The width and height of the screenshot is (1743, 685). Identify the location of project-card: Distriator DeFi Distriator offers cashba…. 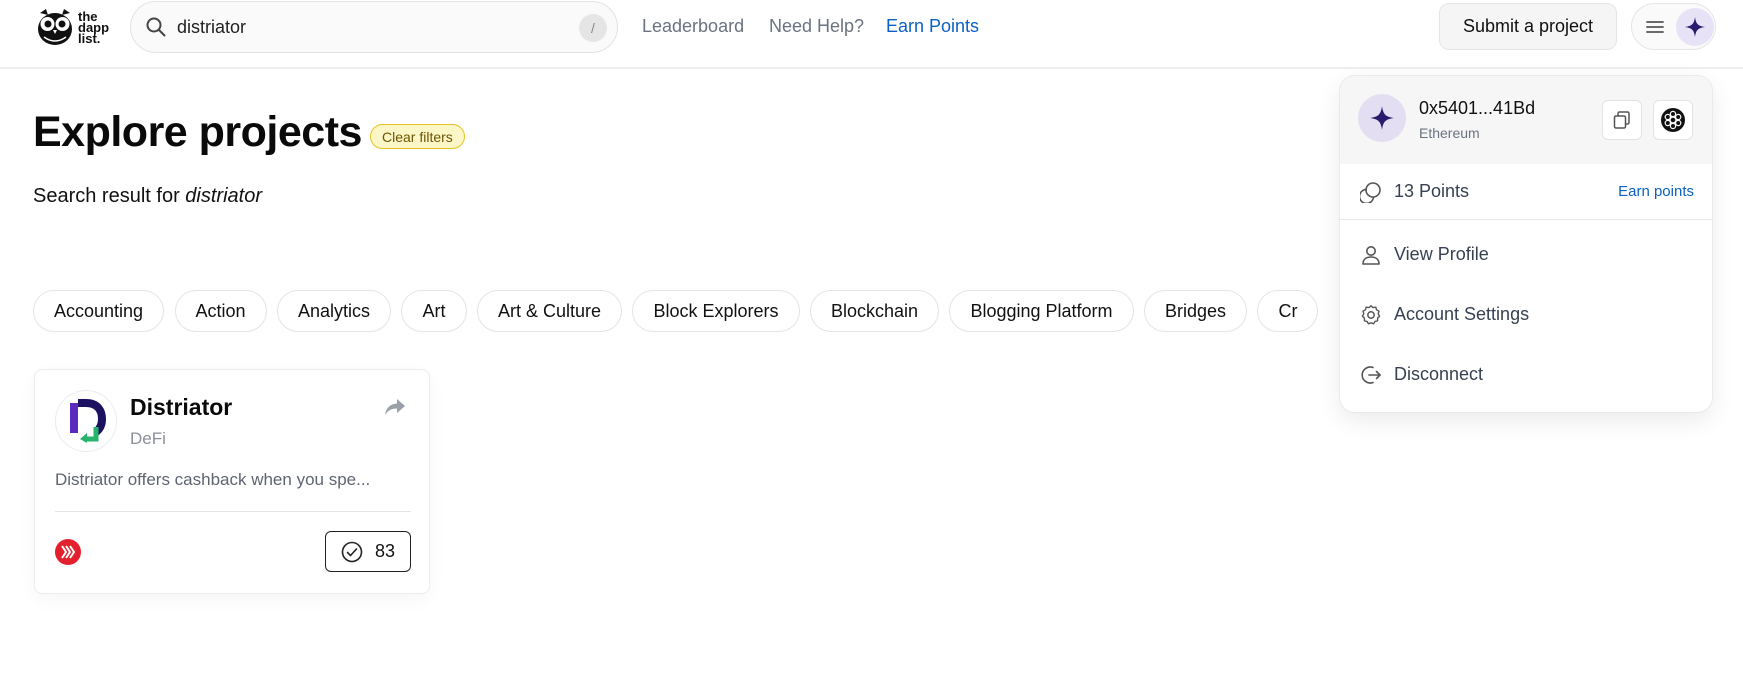
(232, 481).